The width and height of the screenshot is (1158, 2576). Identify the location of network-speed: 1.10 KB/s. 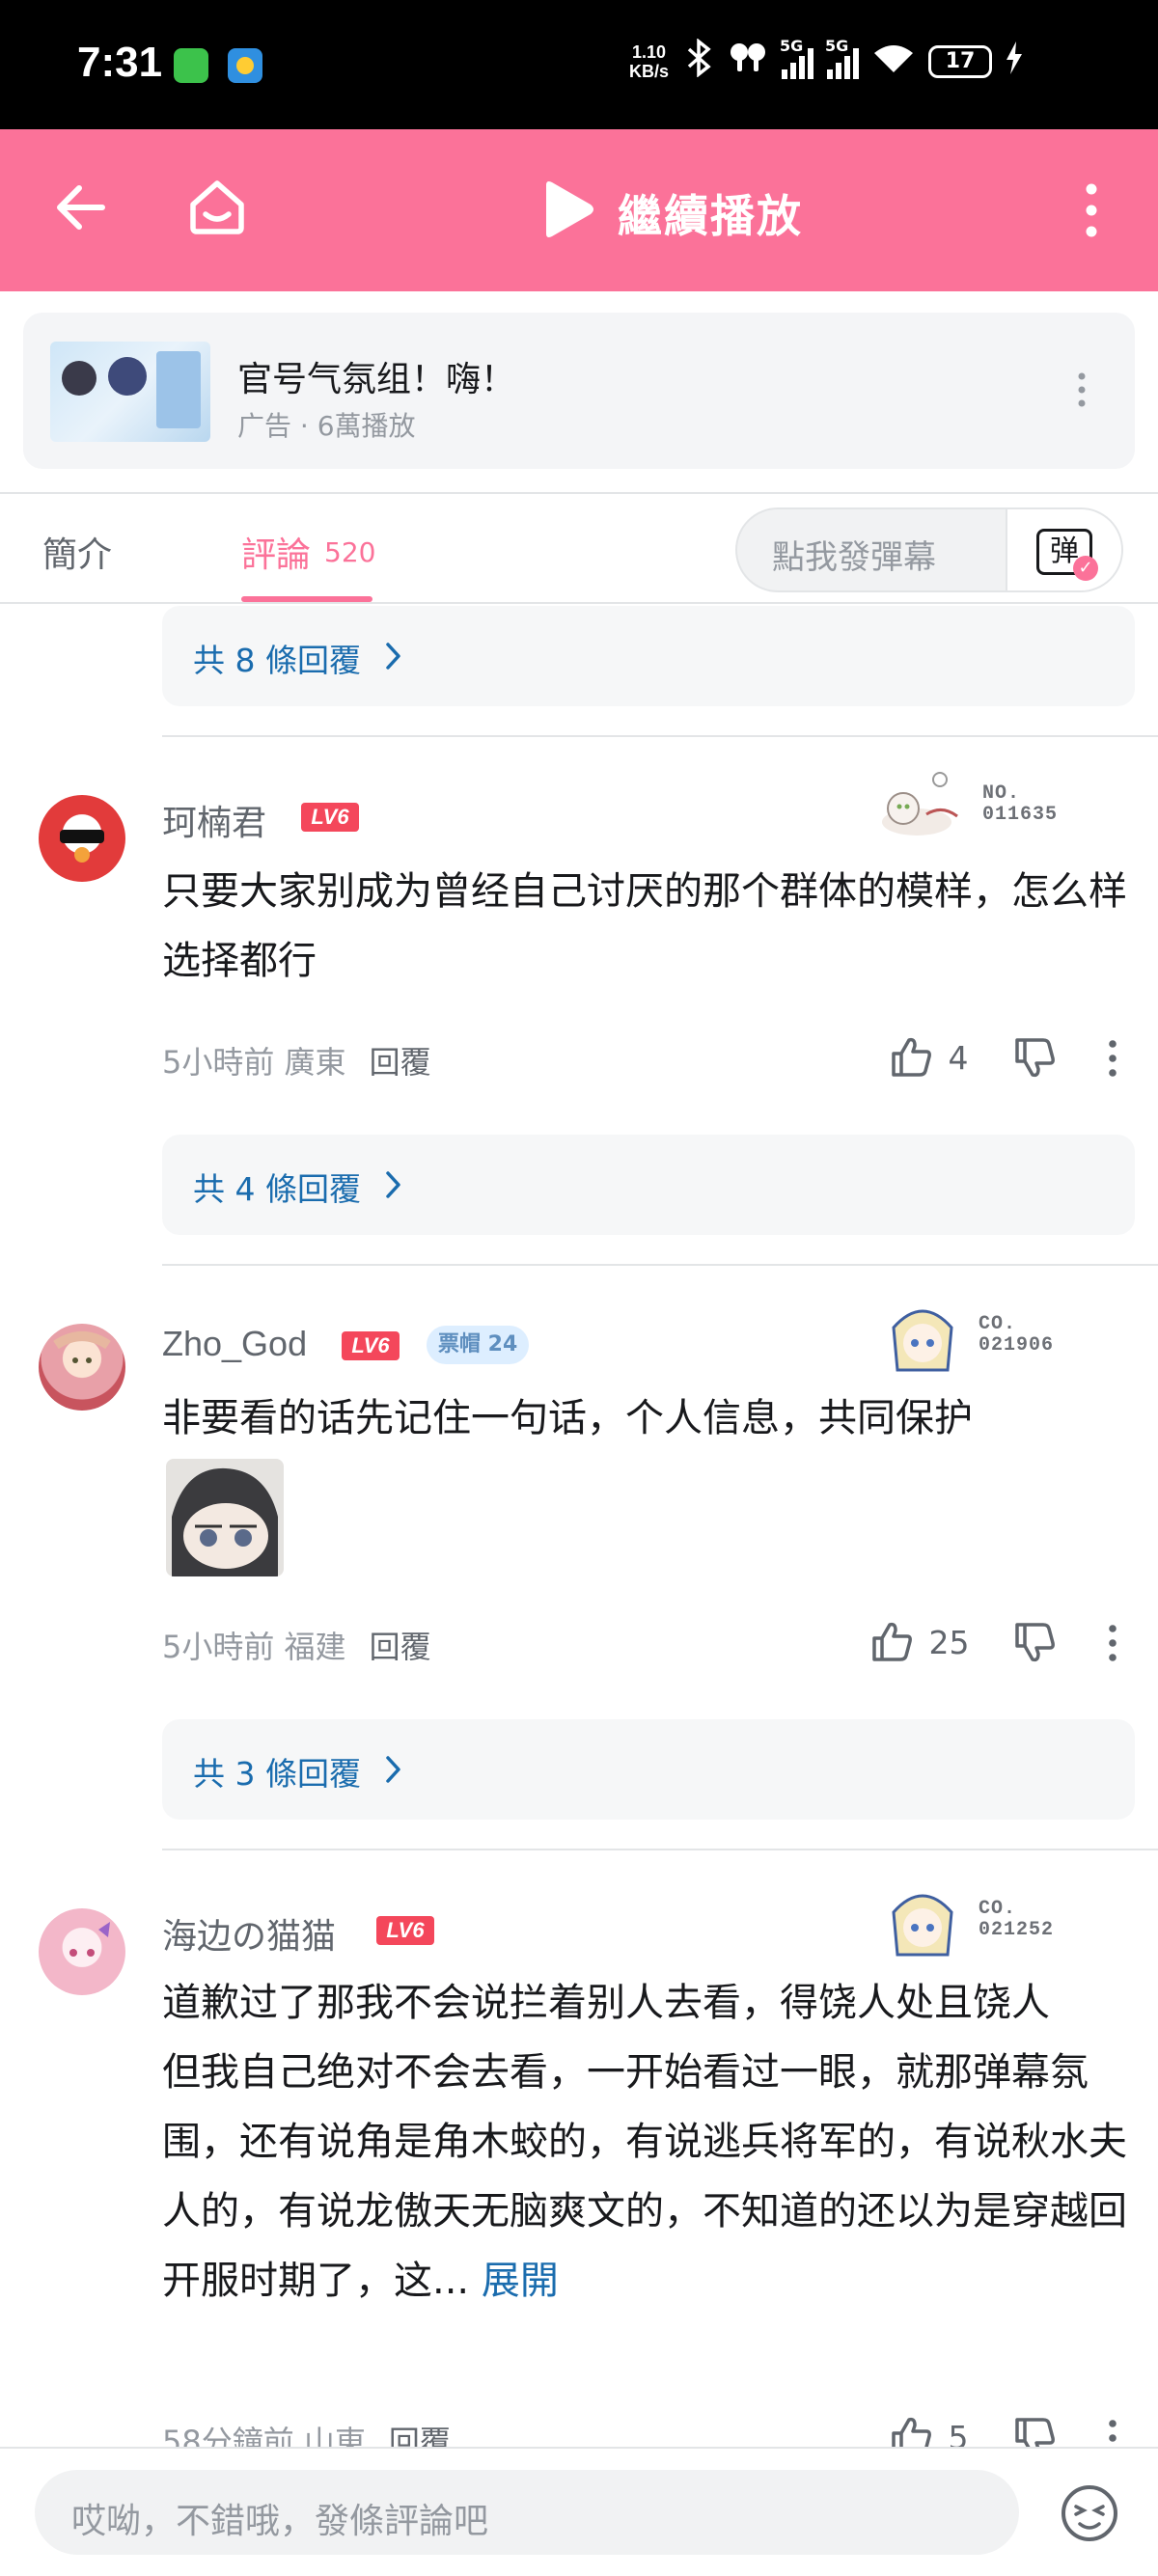
(649, 61).